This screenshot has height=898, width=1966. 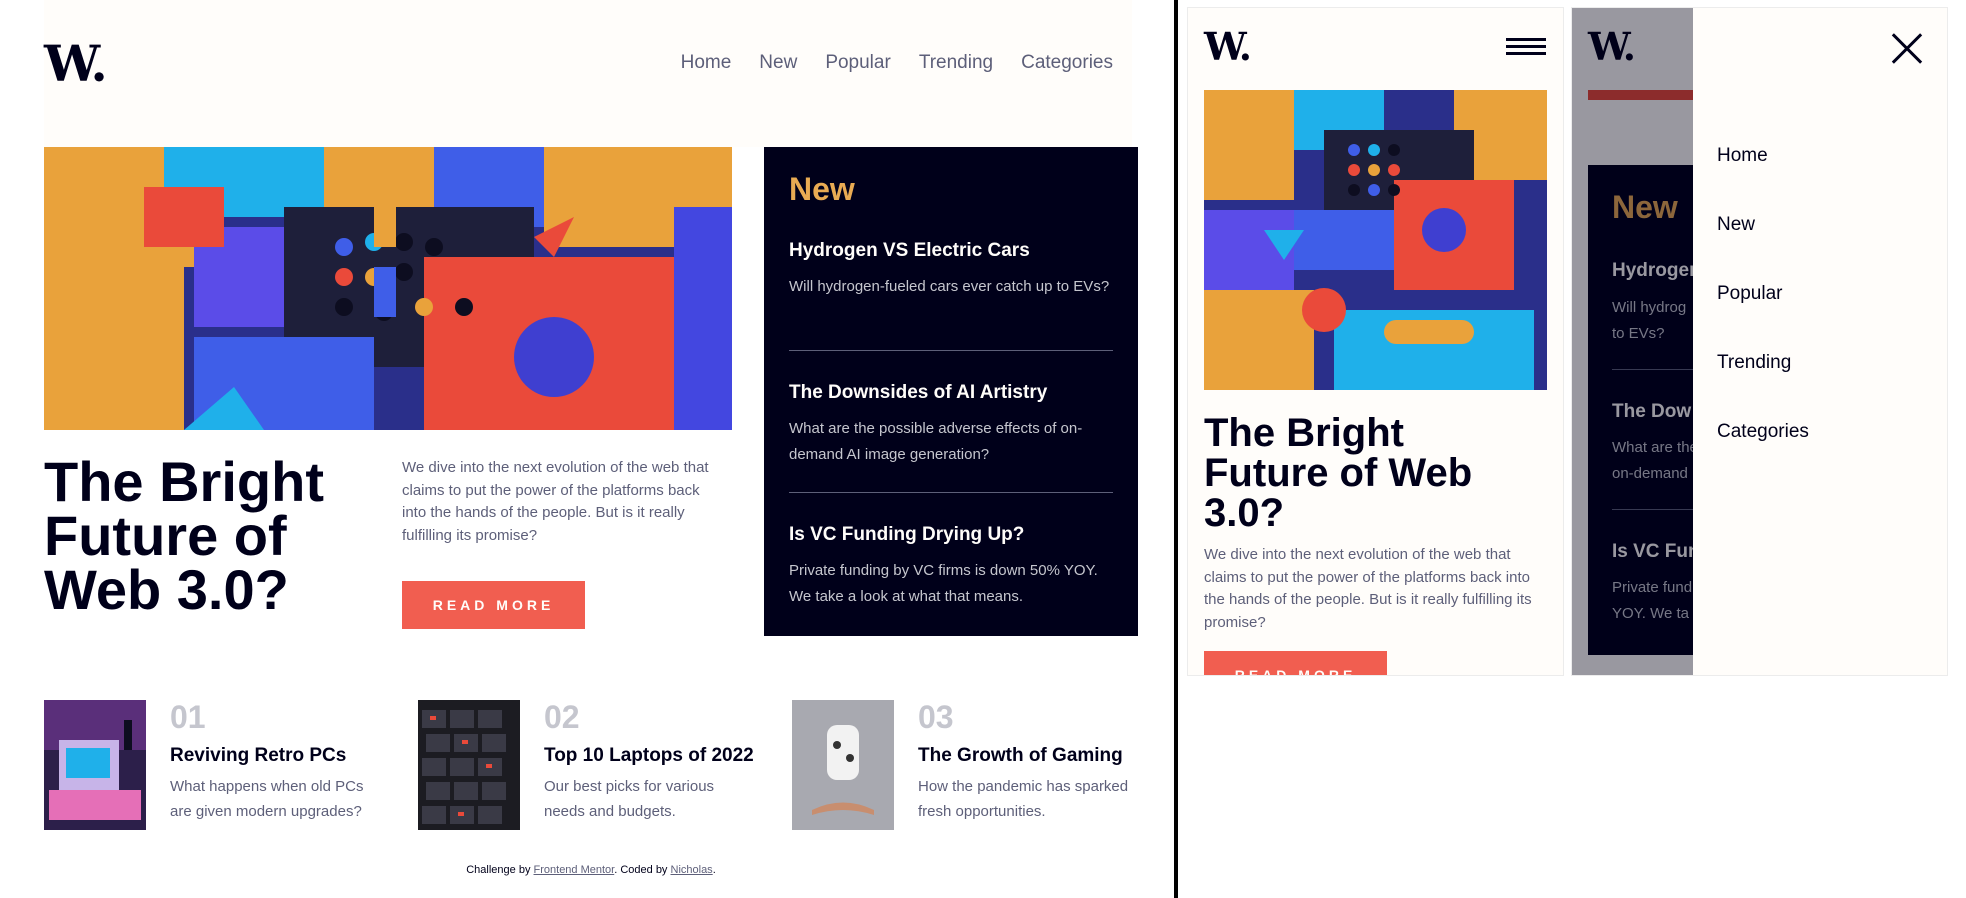 What do you see at coordinates (692, 870) in the screenshot?
I see `author-link: Nicholas` at bounding box center [692, 870].